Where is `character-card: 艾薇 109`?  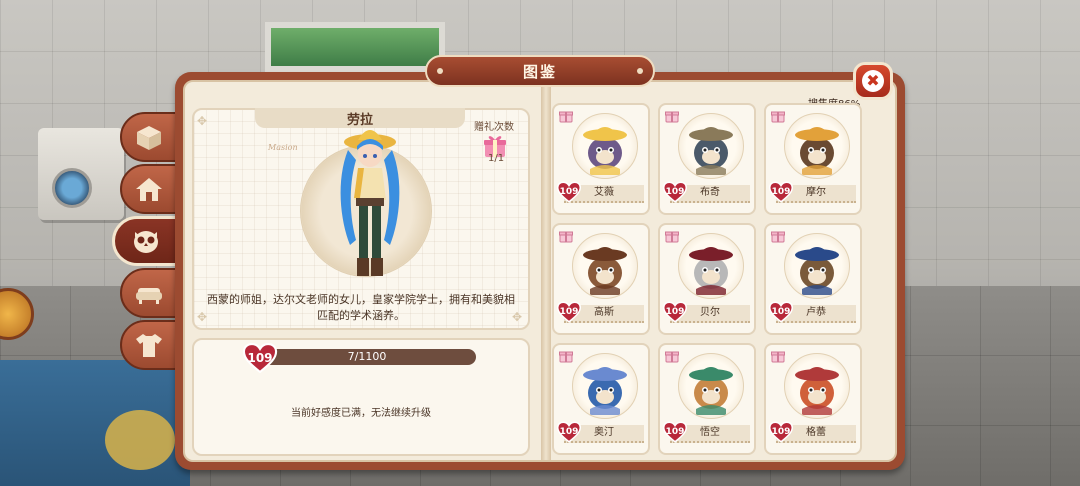
character-card: 艾薇 109 is located at coordinates (601, 159).